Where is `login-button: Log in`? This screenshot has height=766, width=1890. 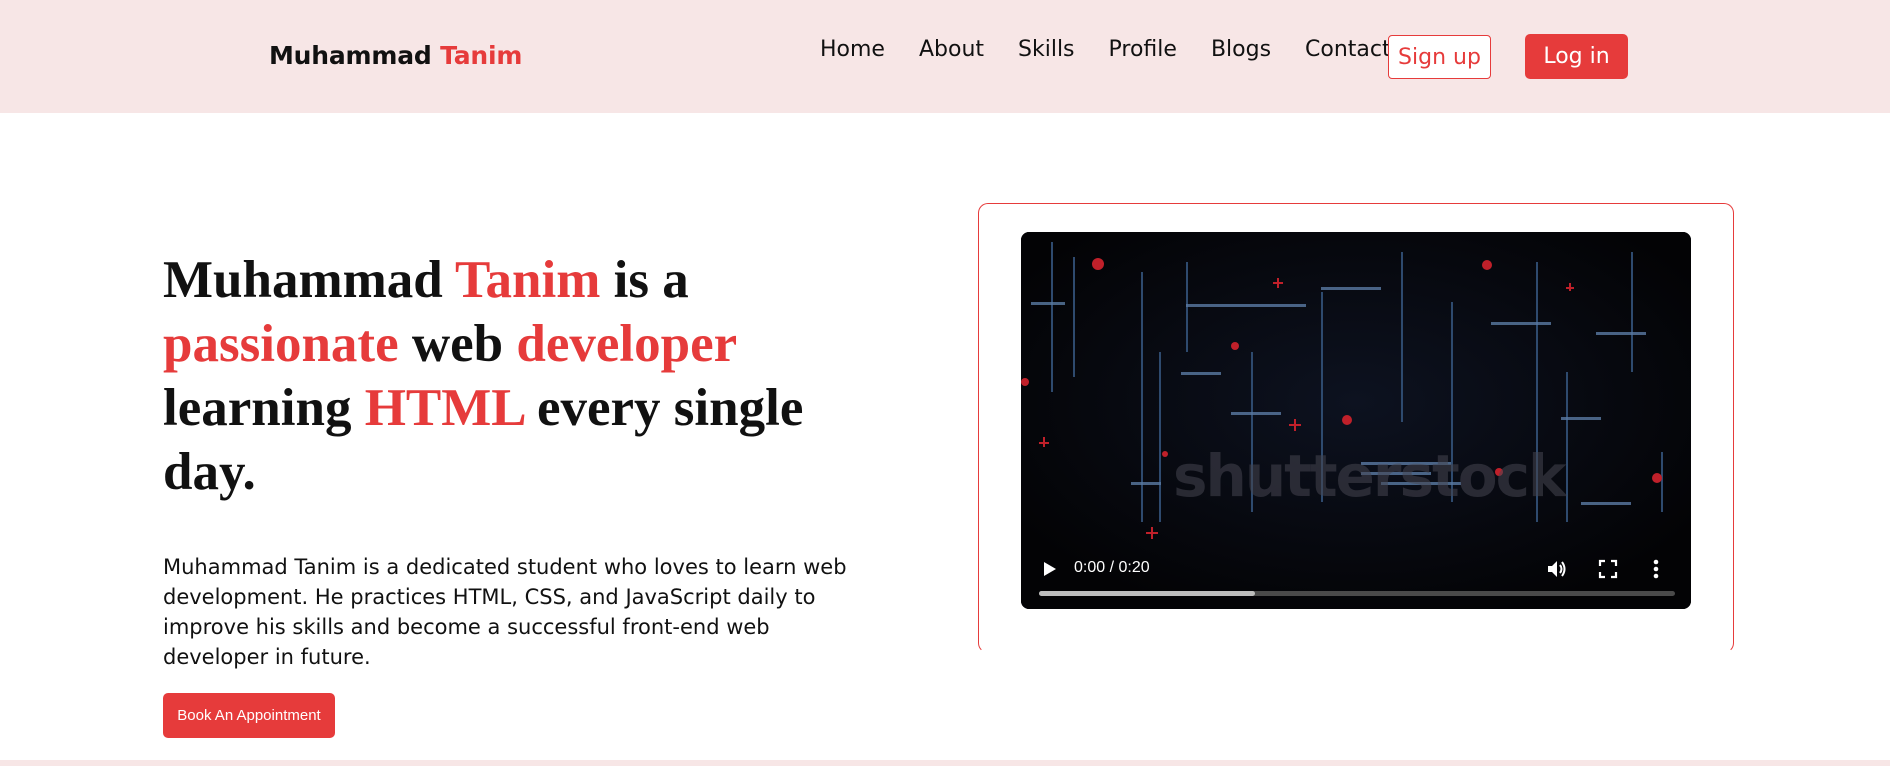
login-button: Log in is located at coordinates (1576, 56).